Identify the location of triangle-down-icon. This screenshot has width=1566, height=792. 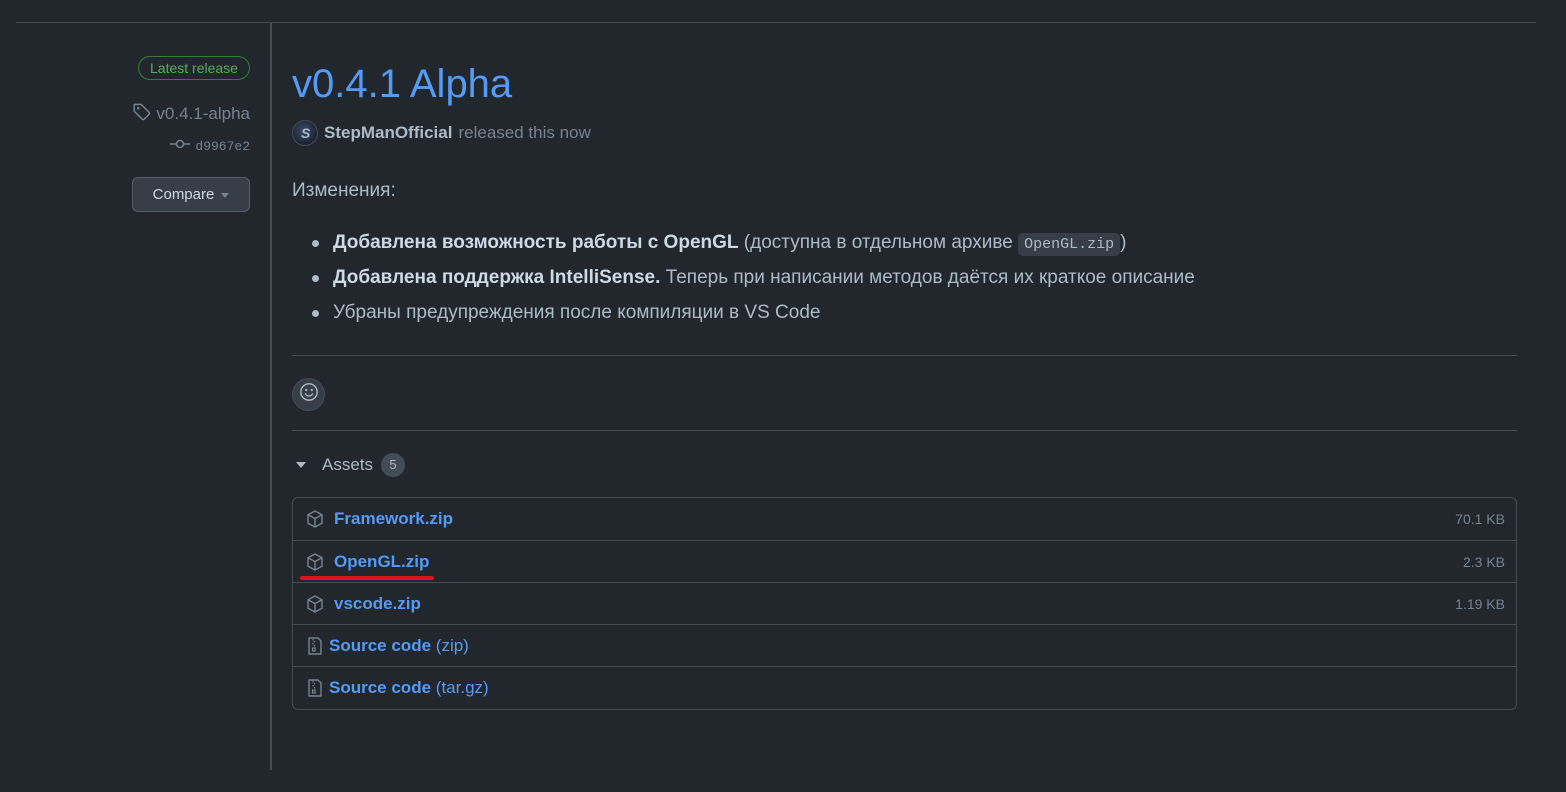
(301, 465).